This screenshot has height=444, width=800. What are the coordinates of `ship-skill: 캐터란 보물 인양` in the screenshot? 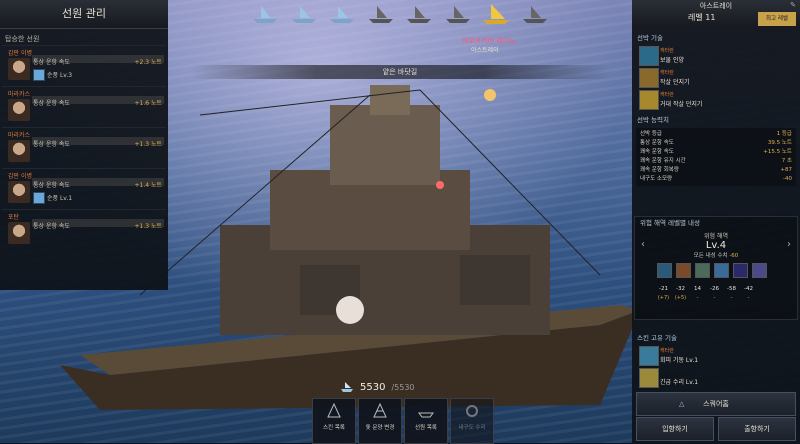 It's located at (716, 55).